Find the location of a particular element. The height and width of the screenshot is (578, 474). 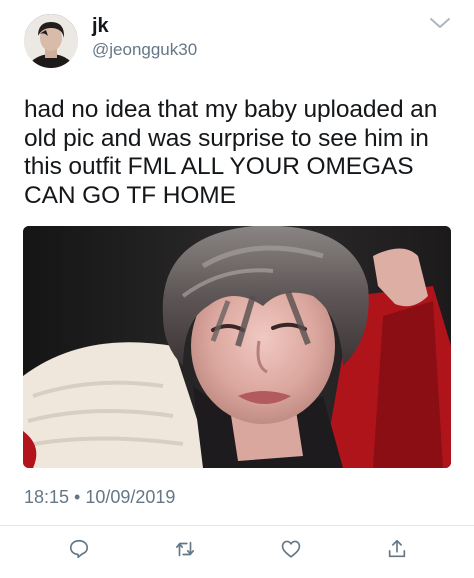

user-handle: @jeongguk30 is located at coordinates (144, 50).